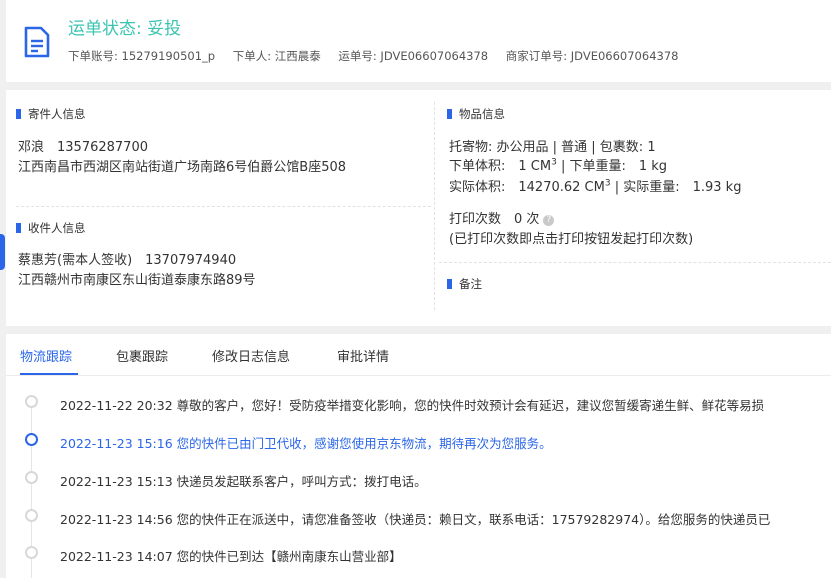 The width and height of the screenshot is (831, 578). Describe the element at coordinates (363, 355) in the screenshot. I see `tab-approval-details: 审批详情` at that location.